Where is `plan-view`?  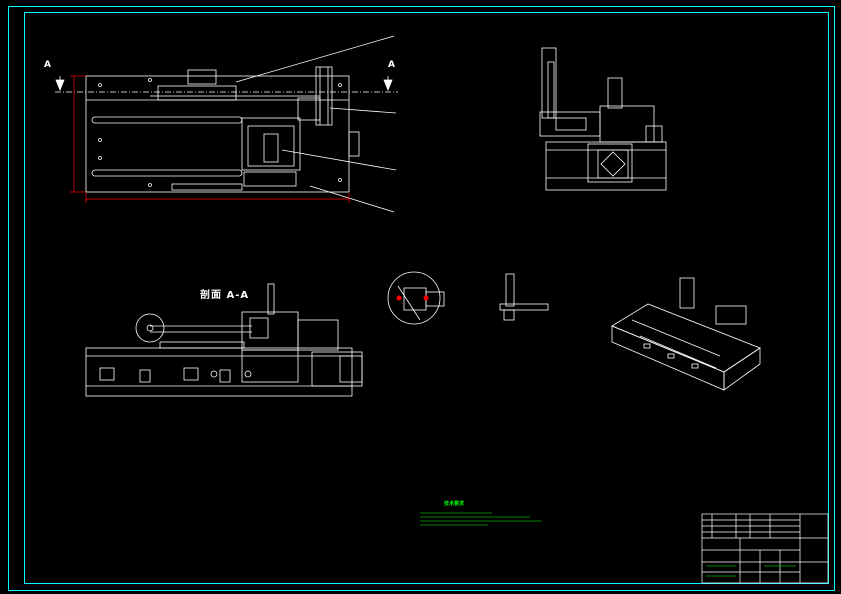
plan-view is located at coordinates (226, 124).